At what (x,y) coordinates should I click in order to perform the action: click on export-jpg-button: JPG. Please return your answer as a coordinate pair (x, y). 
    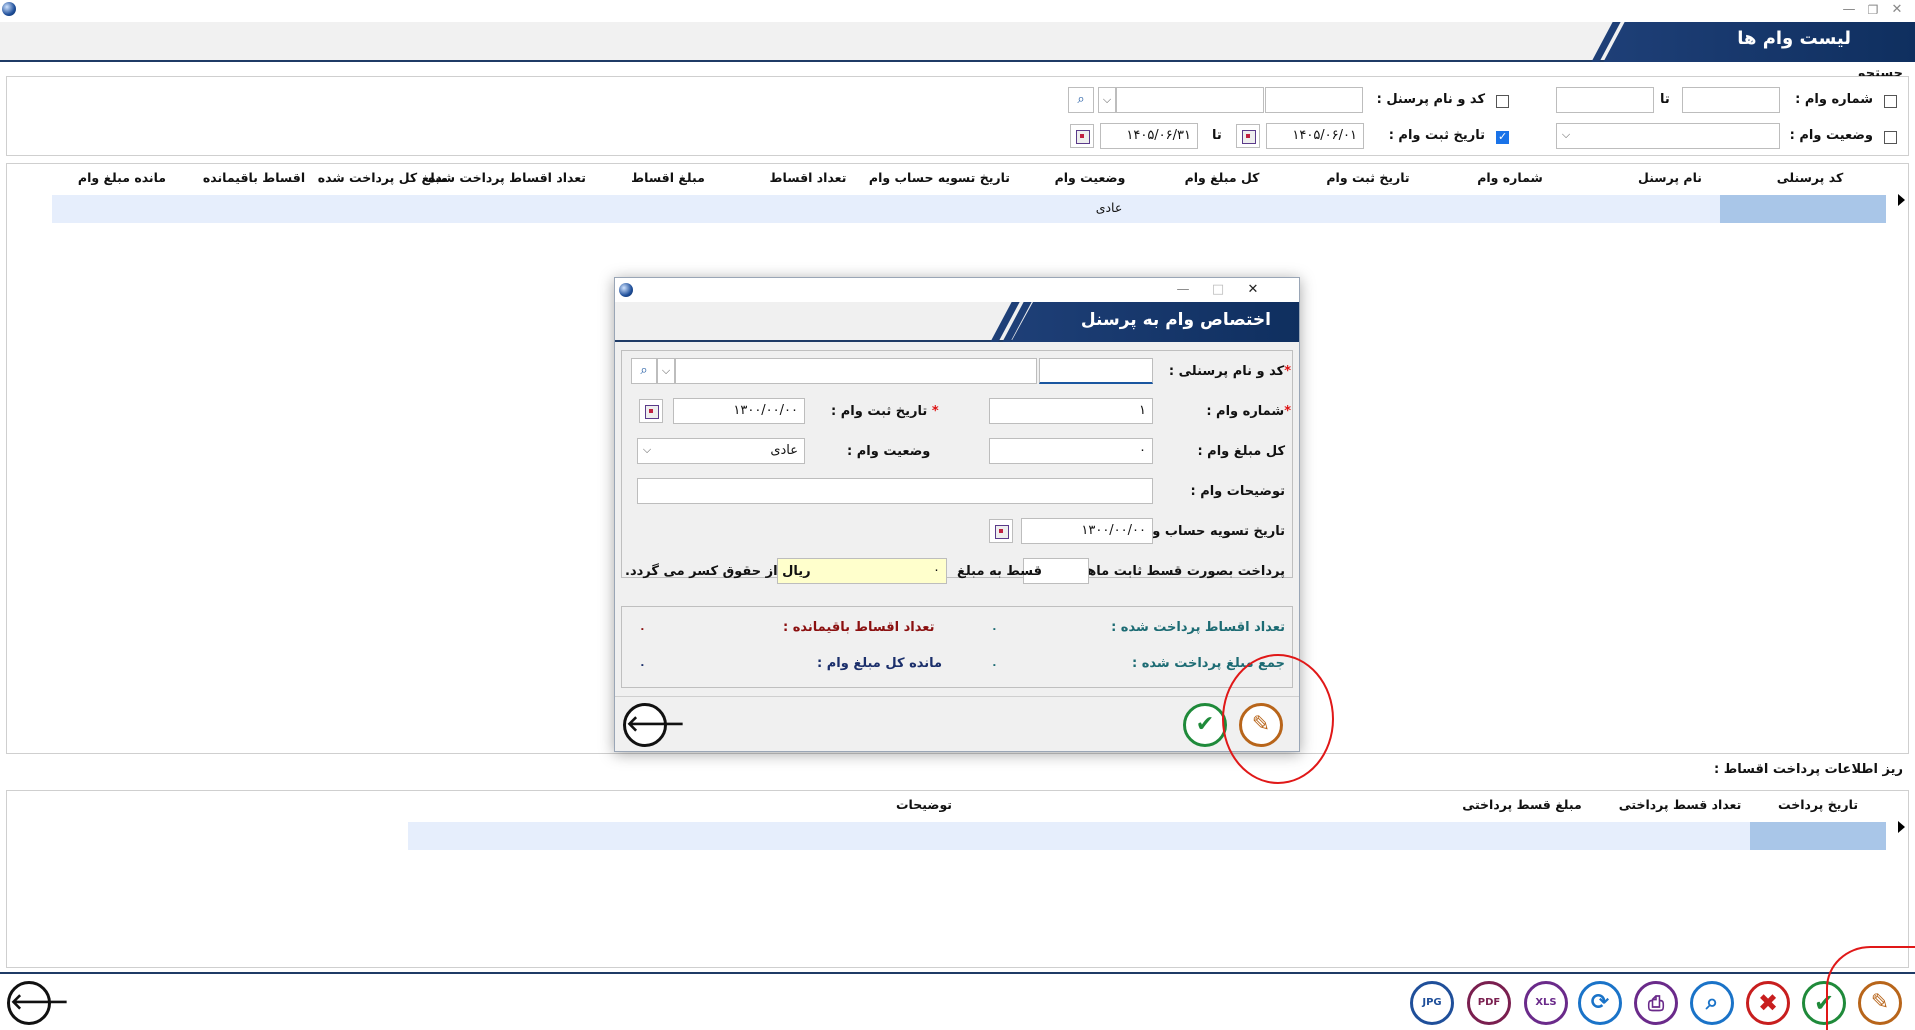
    Looking at the image, I should click on (1432, 1003).